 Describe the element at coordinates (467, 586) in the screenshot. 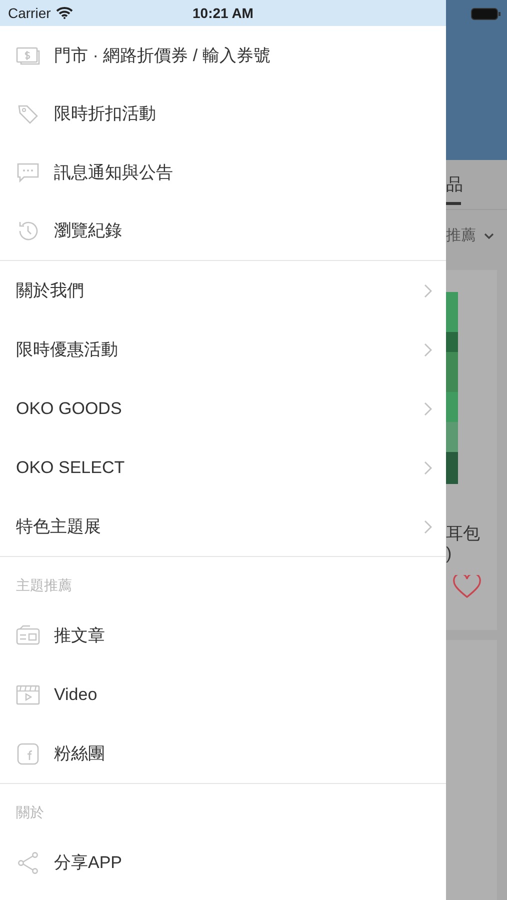

I see `heart-icon` at that location.